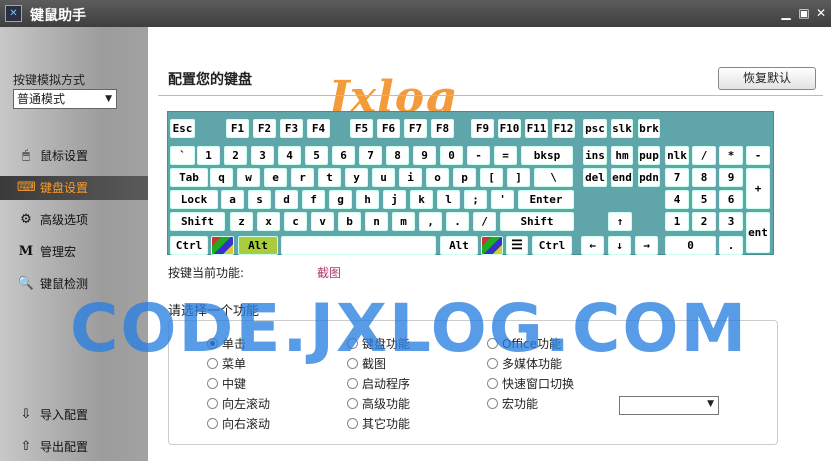 The width and height of the screenshot is (831, 461). Describe the element at coordinates (221, 177) in the screenshot. I see `key-q: q` at that location.